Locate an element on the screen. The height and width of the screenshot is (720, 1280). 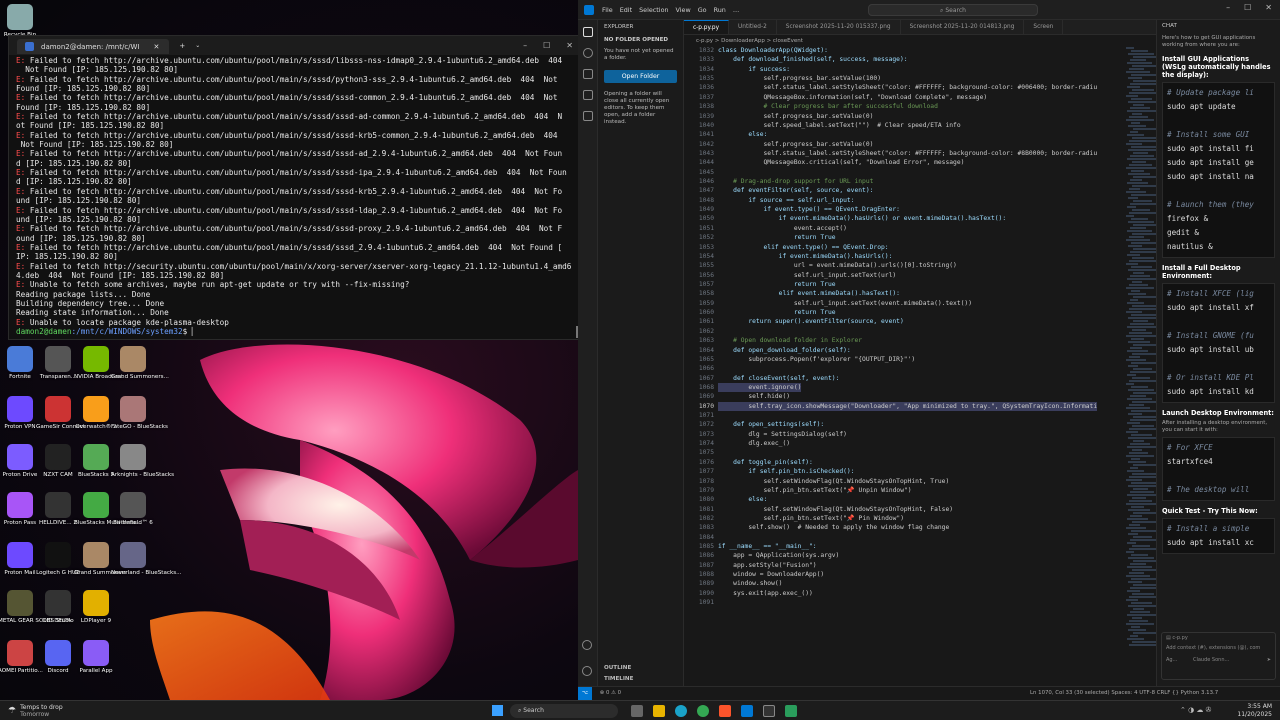
taskbar-search: ⌕ Search is located at coordinates (564, 711).